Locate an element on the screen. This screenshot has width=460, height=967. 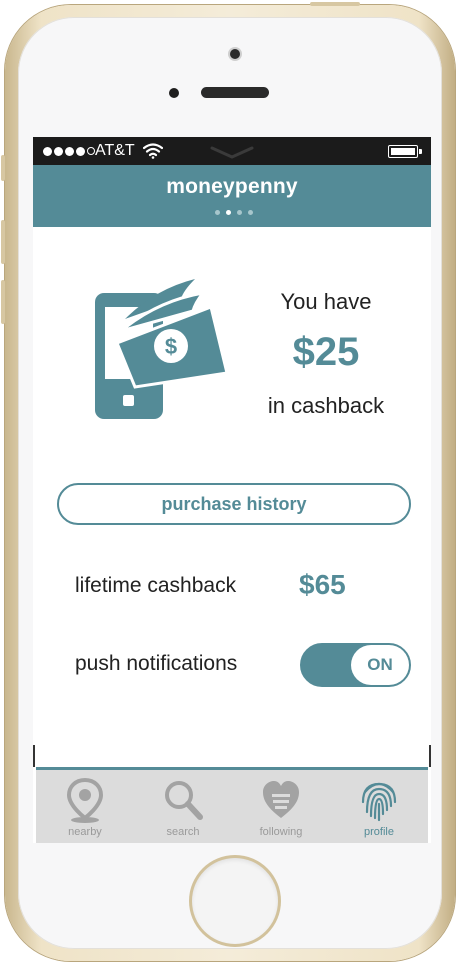
tab-label: search is located at coordinates (183, 832).